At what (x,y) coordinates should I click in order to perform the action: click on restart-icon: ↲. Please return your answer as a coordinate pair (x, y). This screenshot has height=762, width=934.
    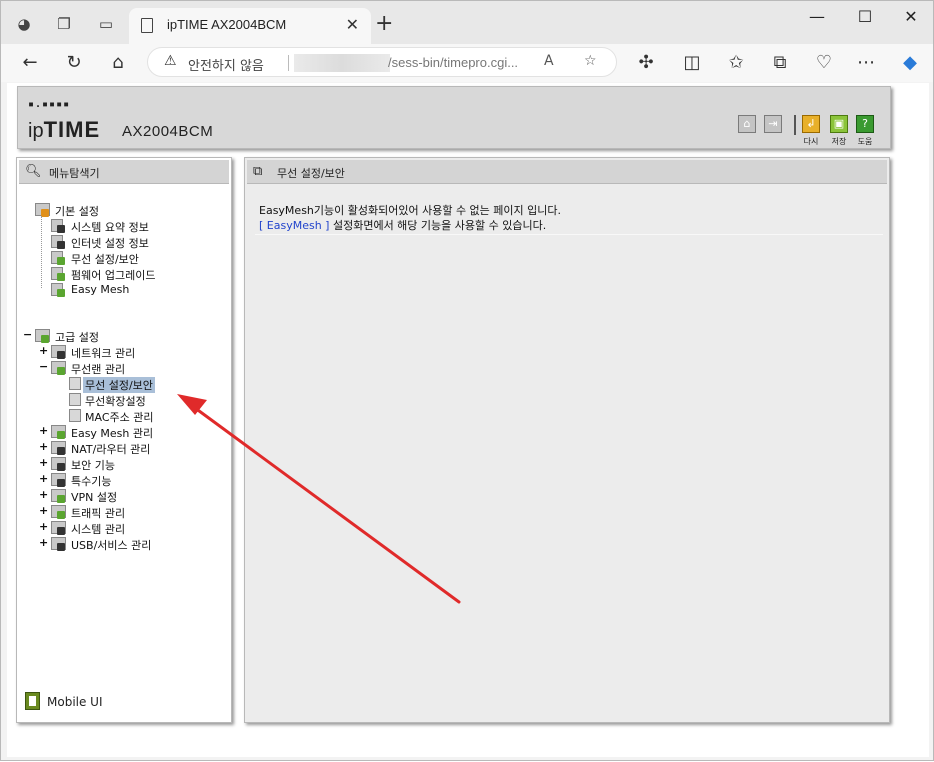
    Looking at the image, I should click on (811, 123).